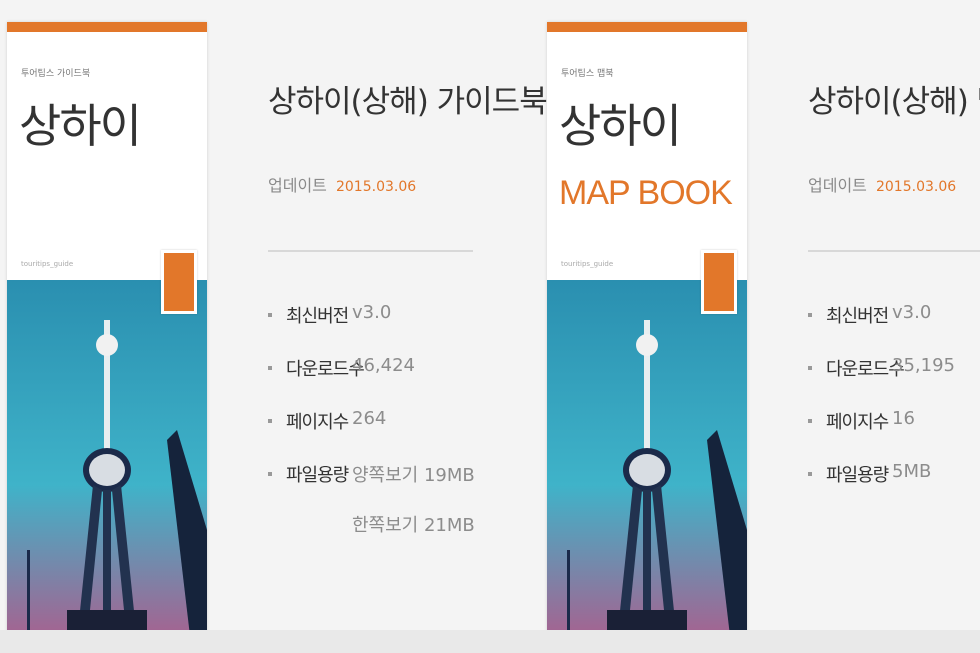 The width and height of the screenshot is (980, 653). I want to click on stat-value: 5MB, so click(912, 471).